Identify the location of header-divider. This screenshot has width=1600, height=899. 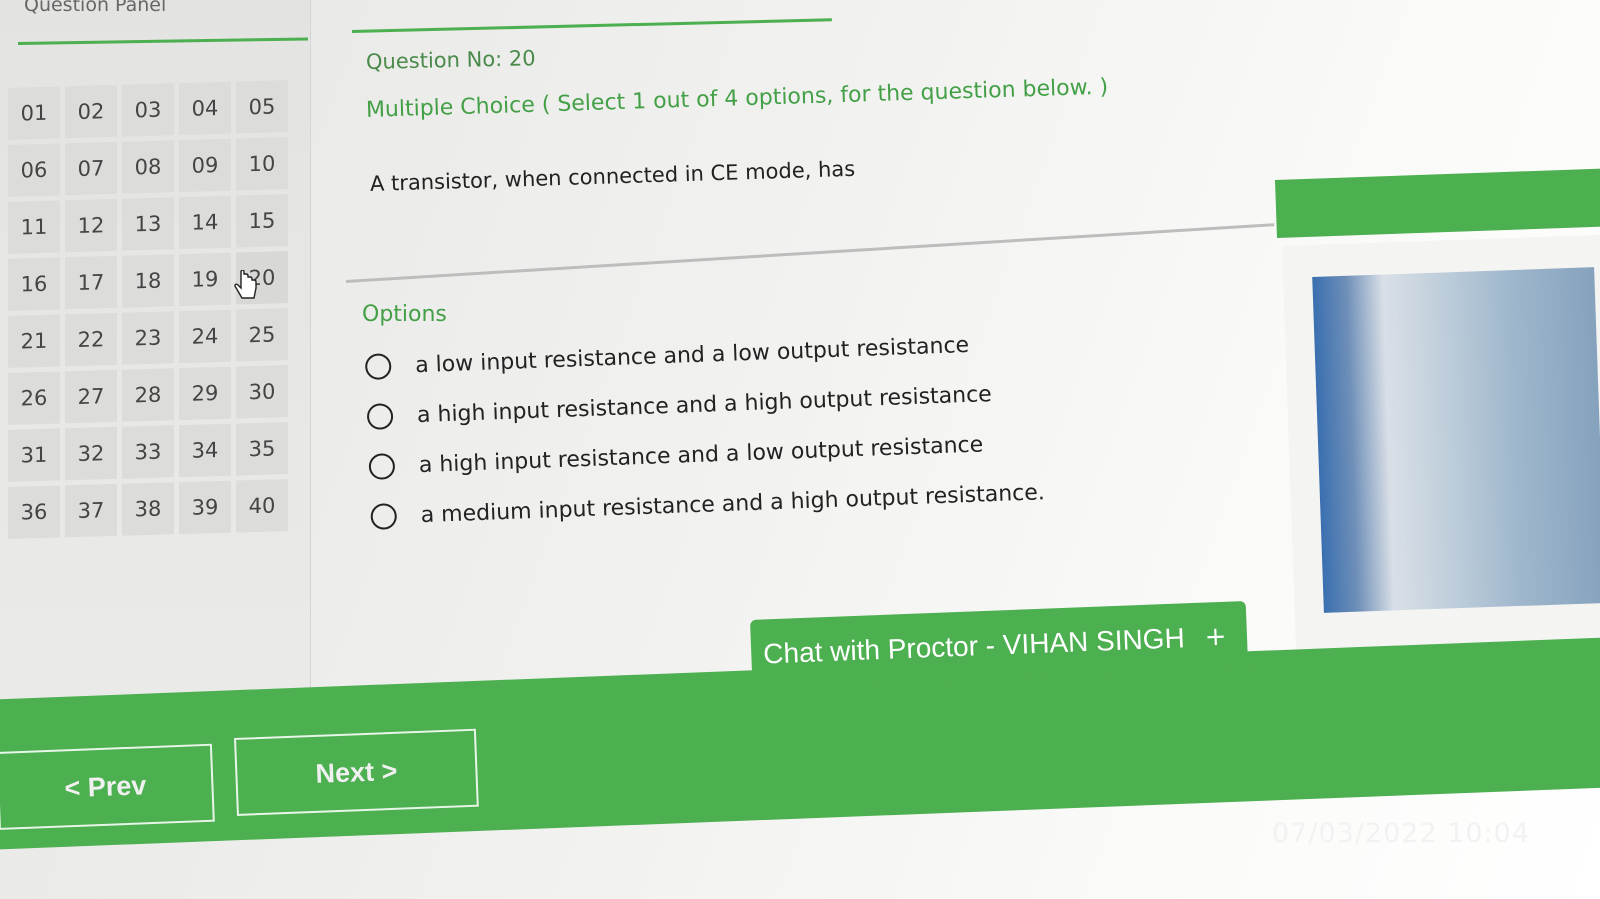
(591, 25).